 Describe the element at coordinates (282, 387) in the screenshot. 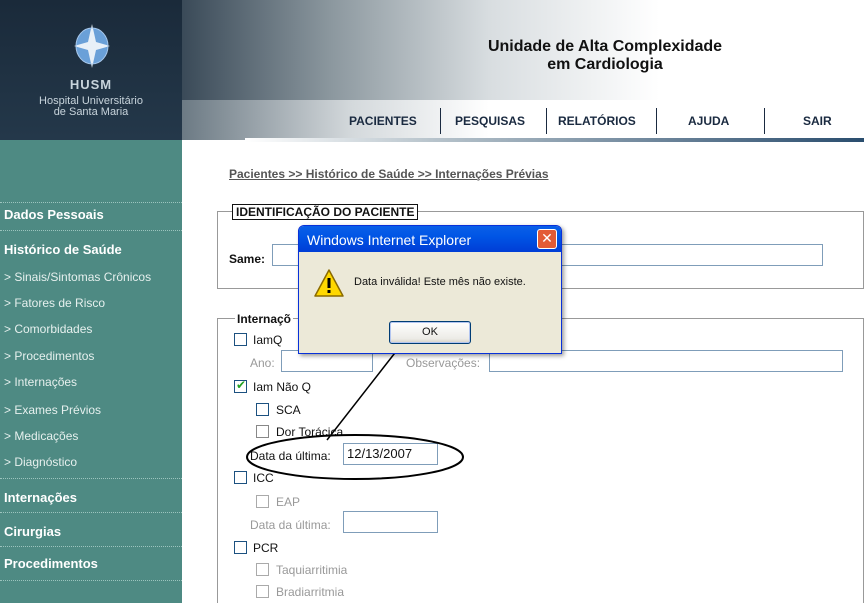

I see `iam-nao-q-label: Iam Não Q` at that location.